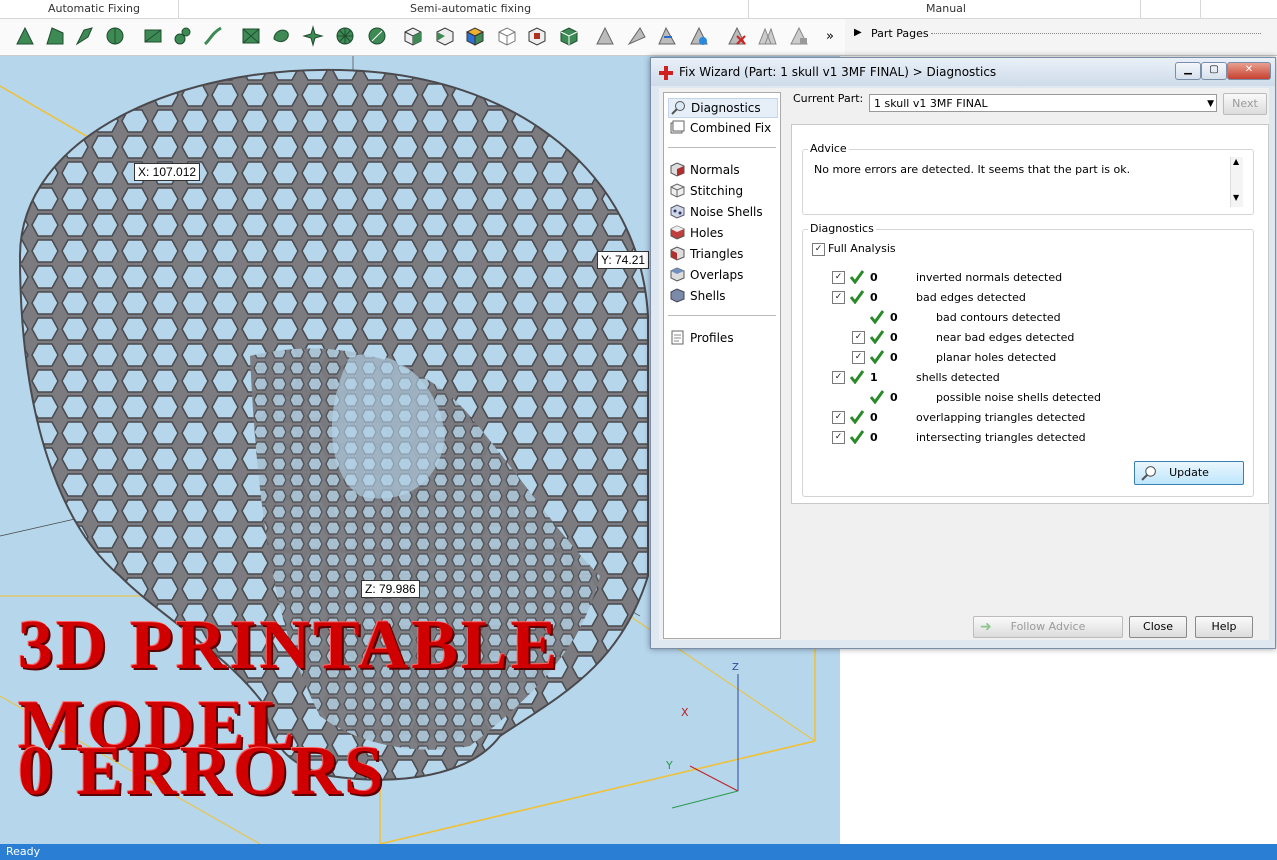 This screenshot has width=1277, height=860. I want to click on semi-fix-wheel-icon, so click(345, 36).